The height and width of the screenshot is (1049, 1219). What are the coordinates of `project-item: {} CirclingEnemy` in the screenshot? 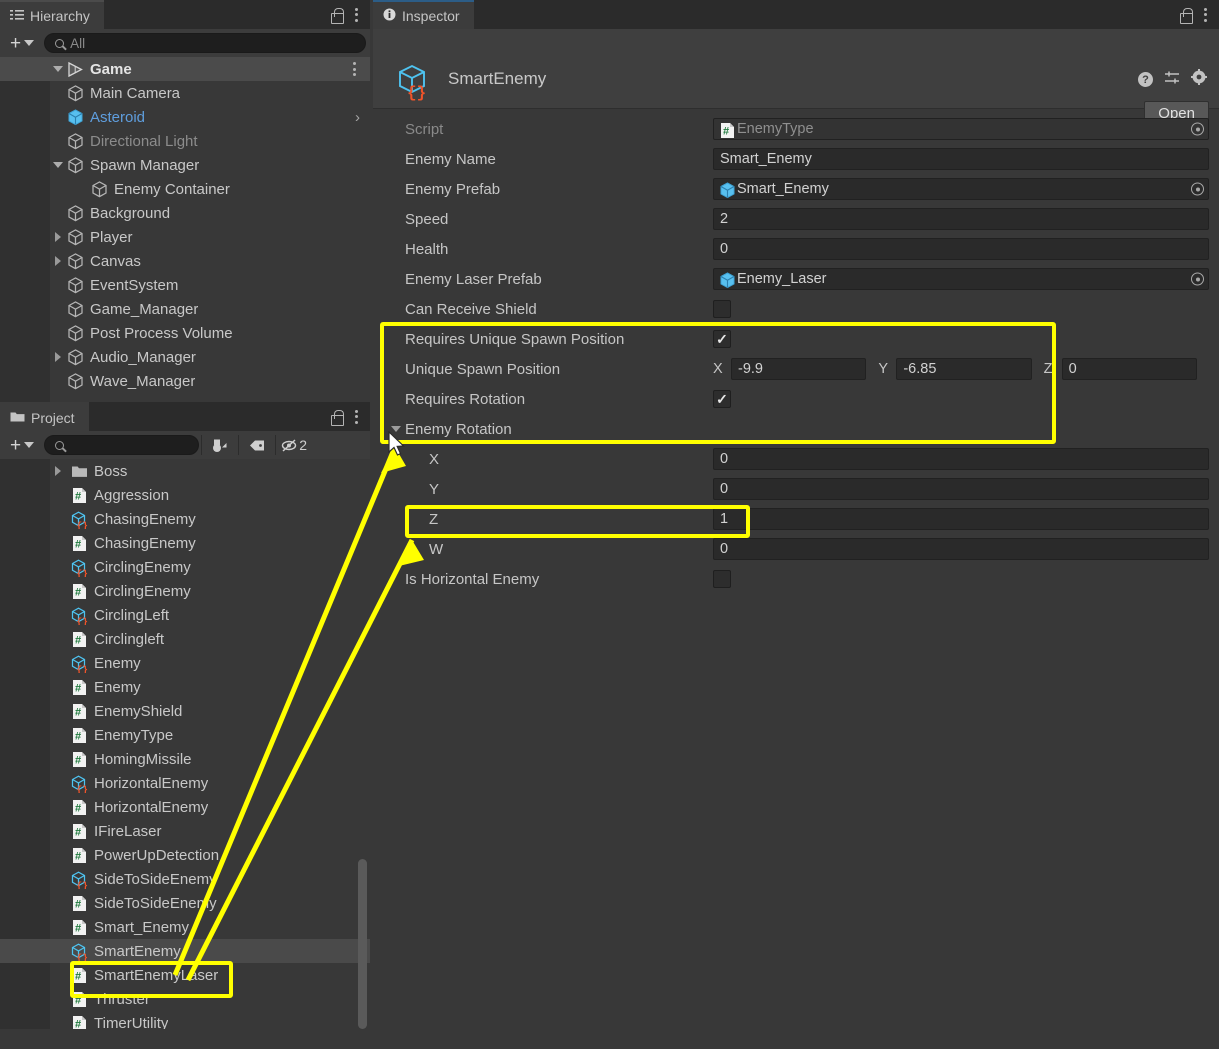 It's located at (185, 567).